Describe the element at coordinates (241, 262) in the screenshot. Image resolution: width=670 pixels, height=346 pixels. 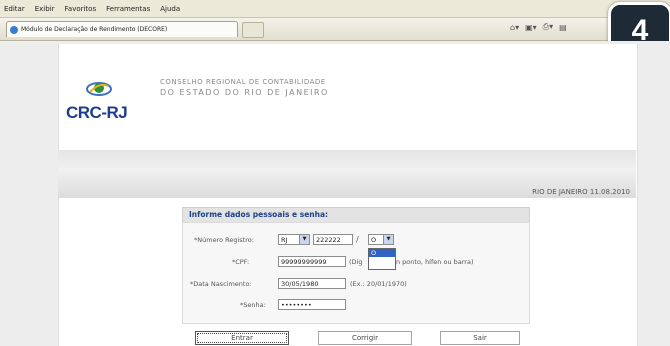
I see `cpf-label: *CPF:` at that location.